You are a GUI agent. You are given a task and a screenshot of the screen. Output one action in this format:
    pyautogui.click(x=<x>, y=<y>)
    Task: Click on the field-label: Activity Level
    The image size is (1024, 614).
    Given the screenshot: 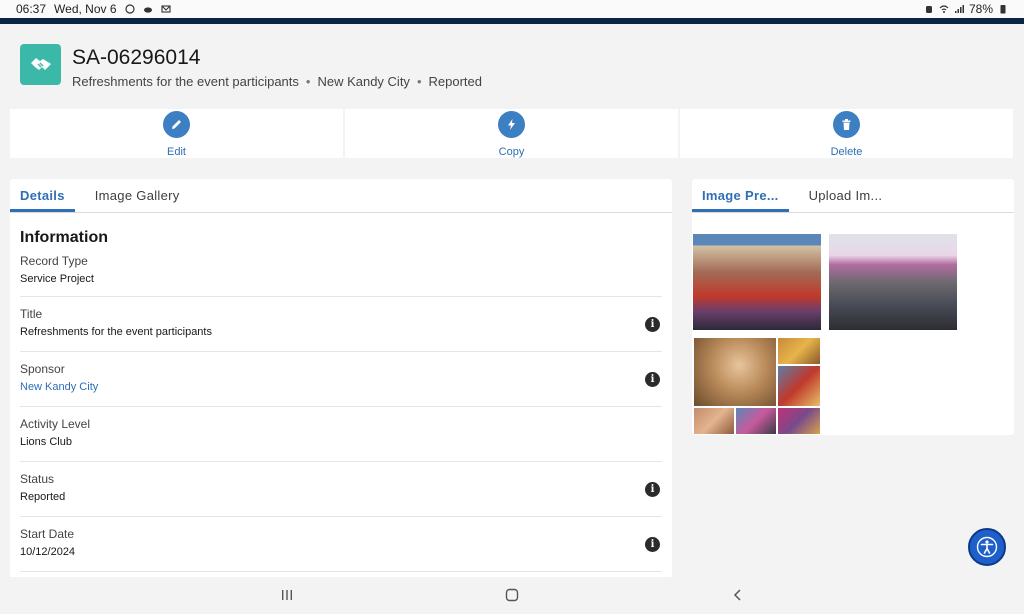 What is the action you would take?
    pyautogui.click(x=55, y=424)
    